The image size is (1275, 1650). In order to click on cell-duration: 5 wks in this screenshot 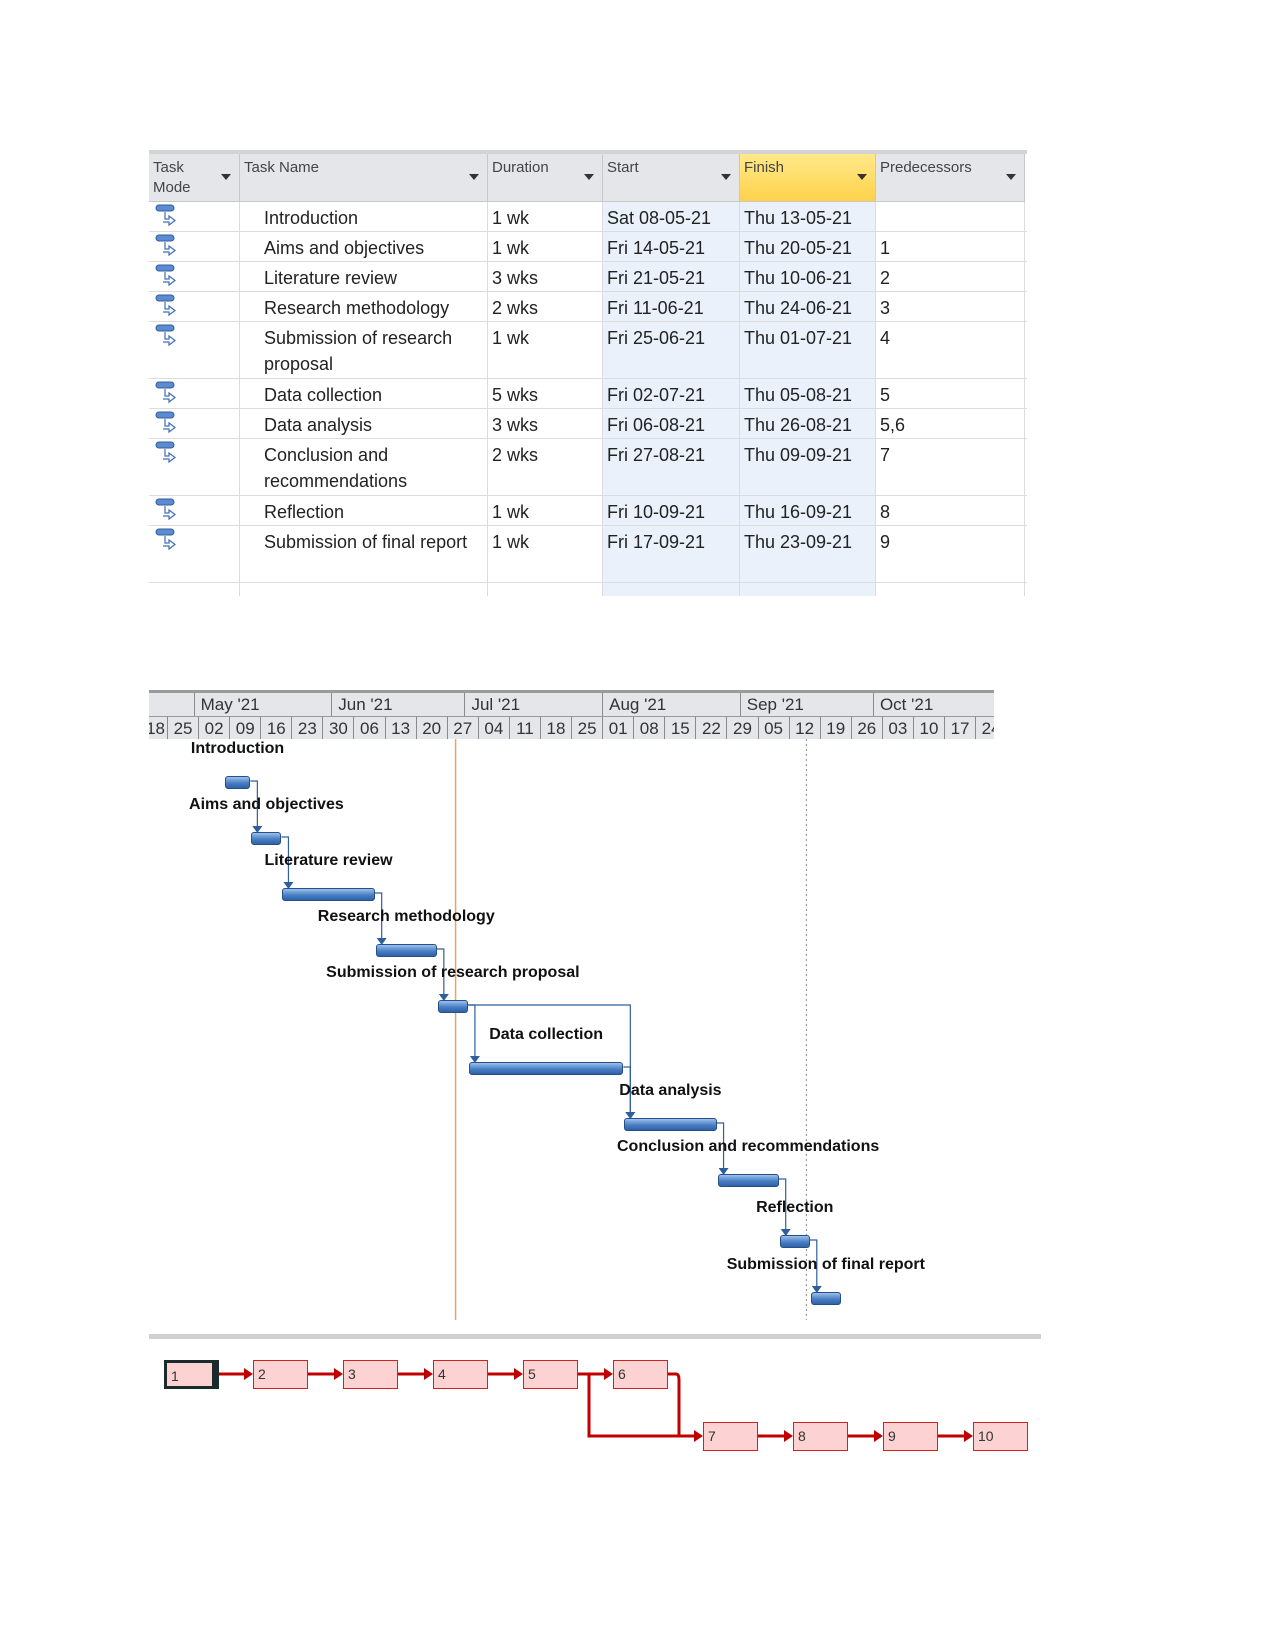, I will do `click(545, 393)`.